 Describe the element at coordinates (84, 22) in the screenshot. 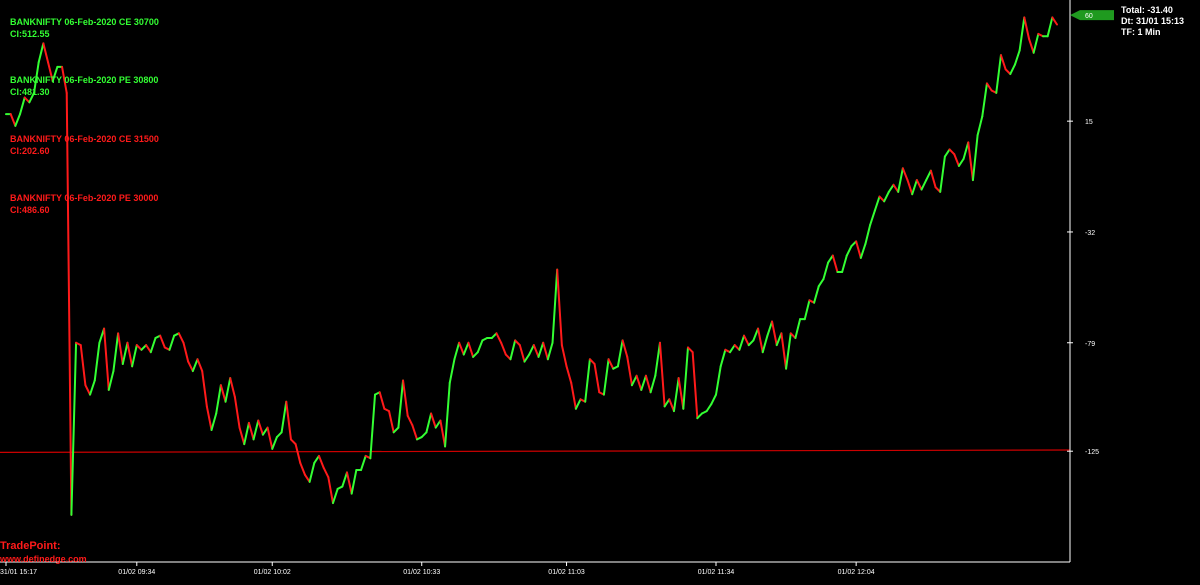

I see `legend-item-name: BANKNIFTY 06-Feb-2020 CE 30700` at that location.